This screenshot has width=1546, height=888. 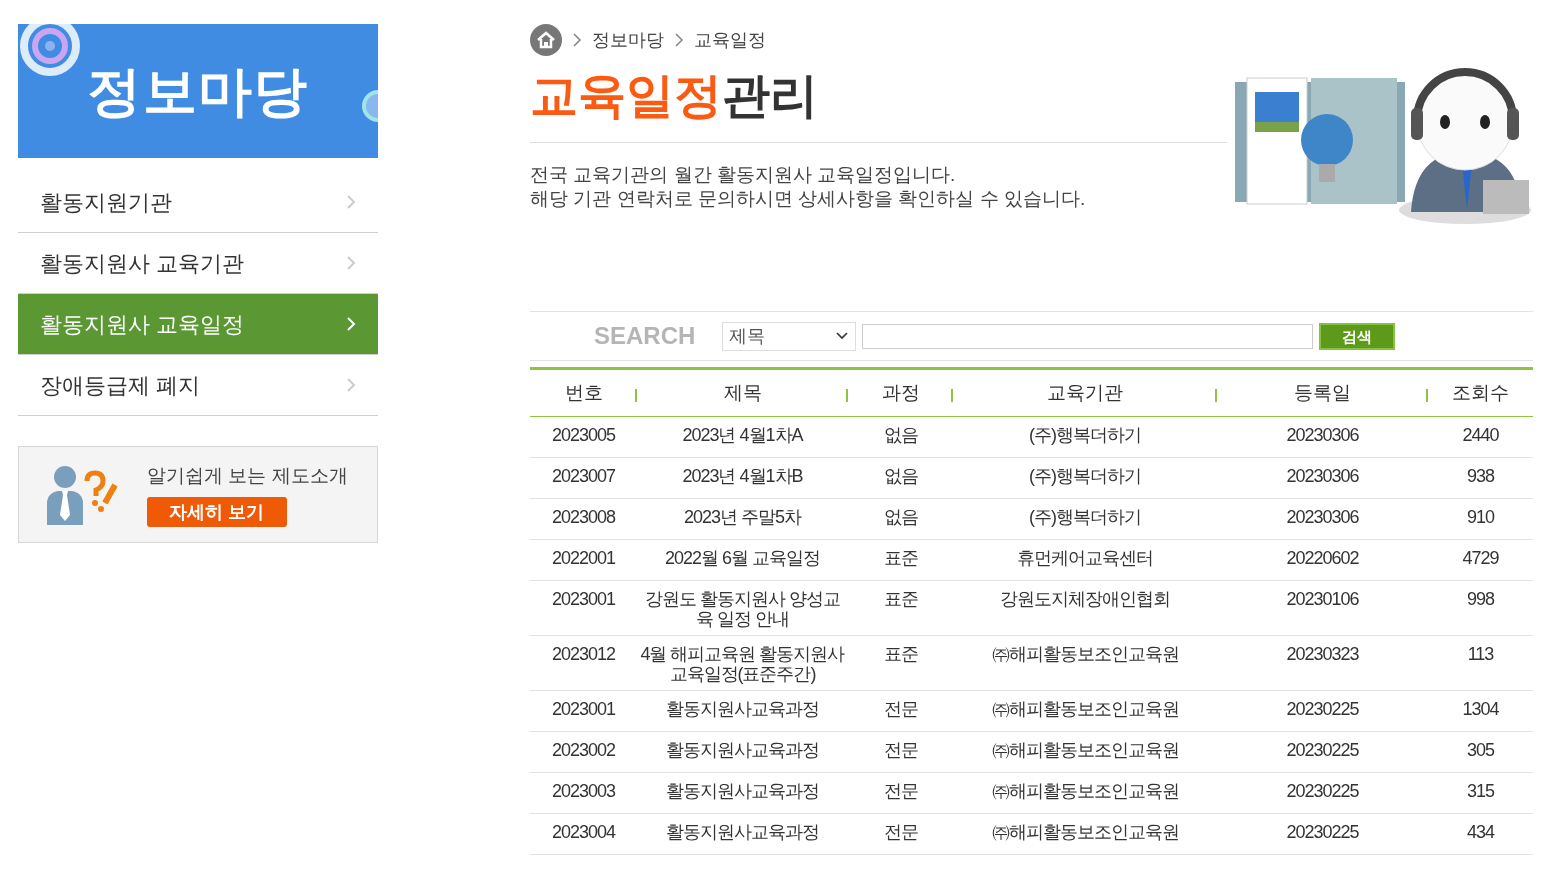 What do you see at coordinates (742, 609) in the screenshot?
I see `table-cell-text: 강원도 활동지원사 양성교육 일정 안내` at bounding box center [742, 609].